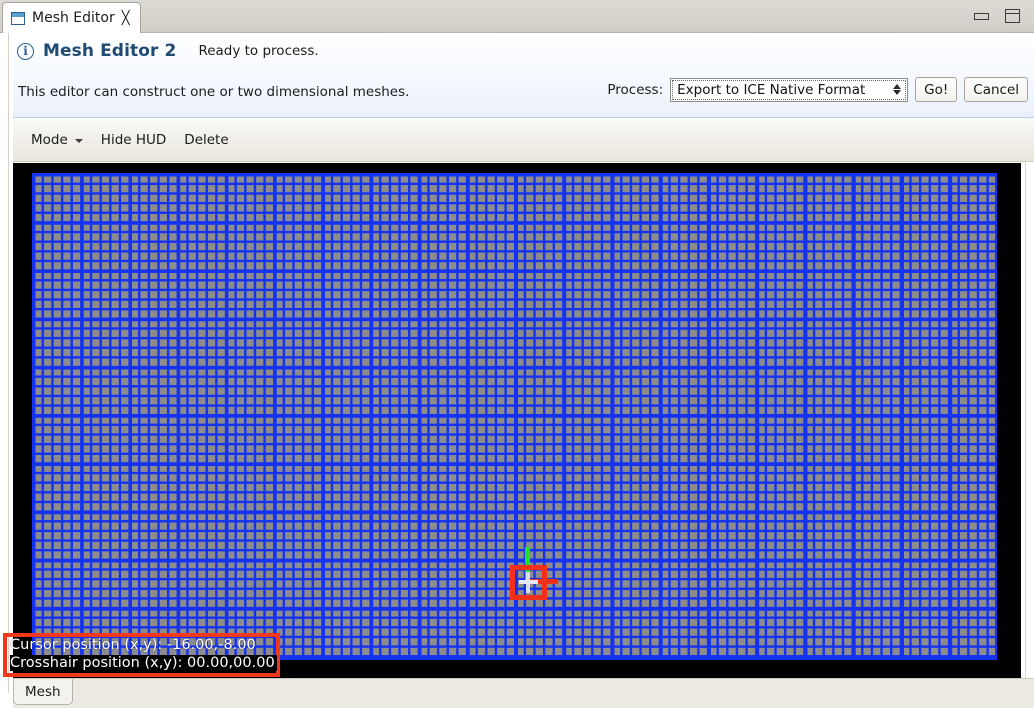  I want to click on crosshair-horizontal-icon, so click(528, 582).